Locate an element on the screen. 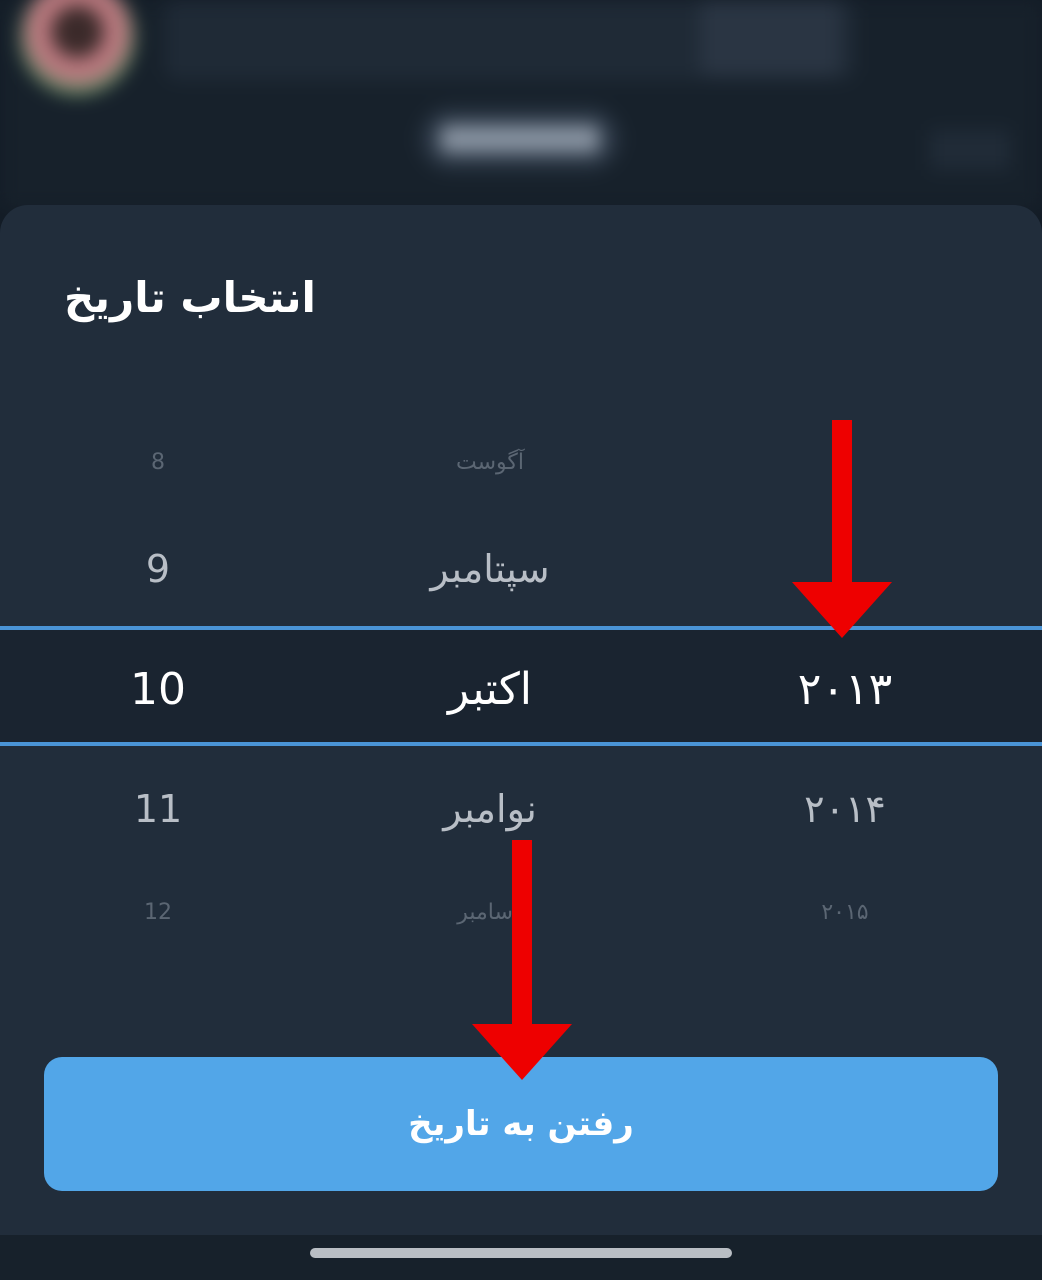  month-option: نوامبر is located at coordinates (490, 809).